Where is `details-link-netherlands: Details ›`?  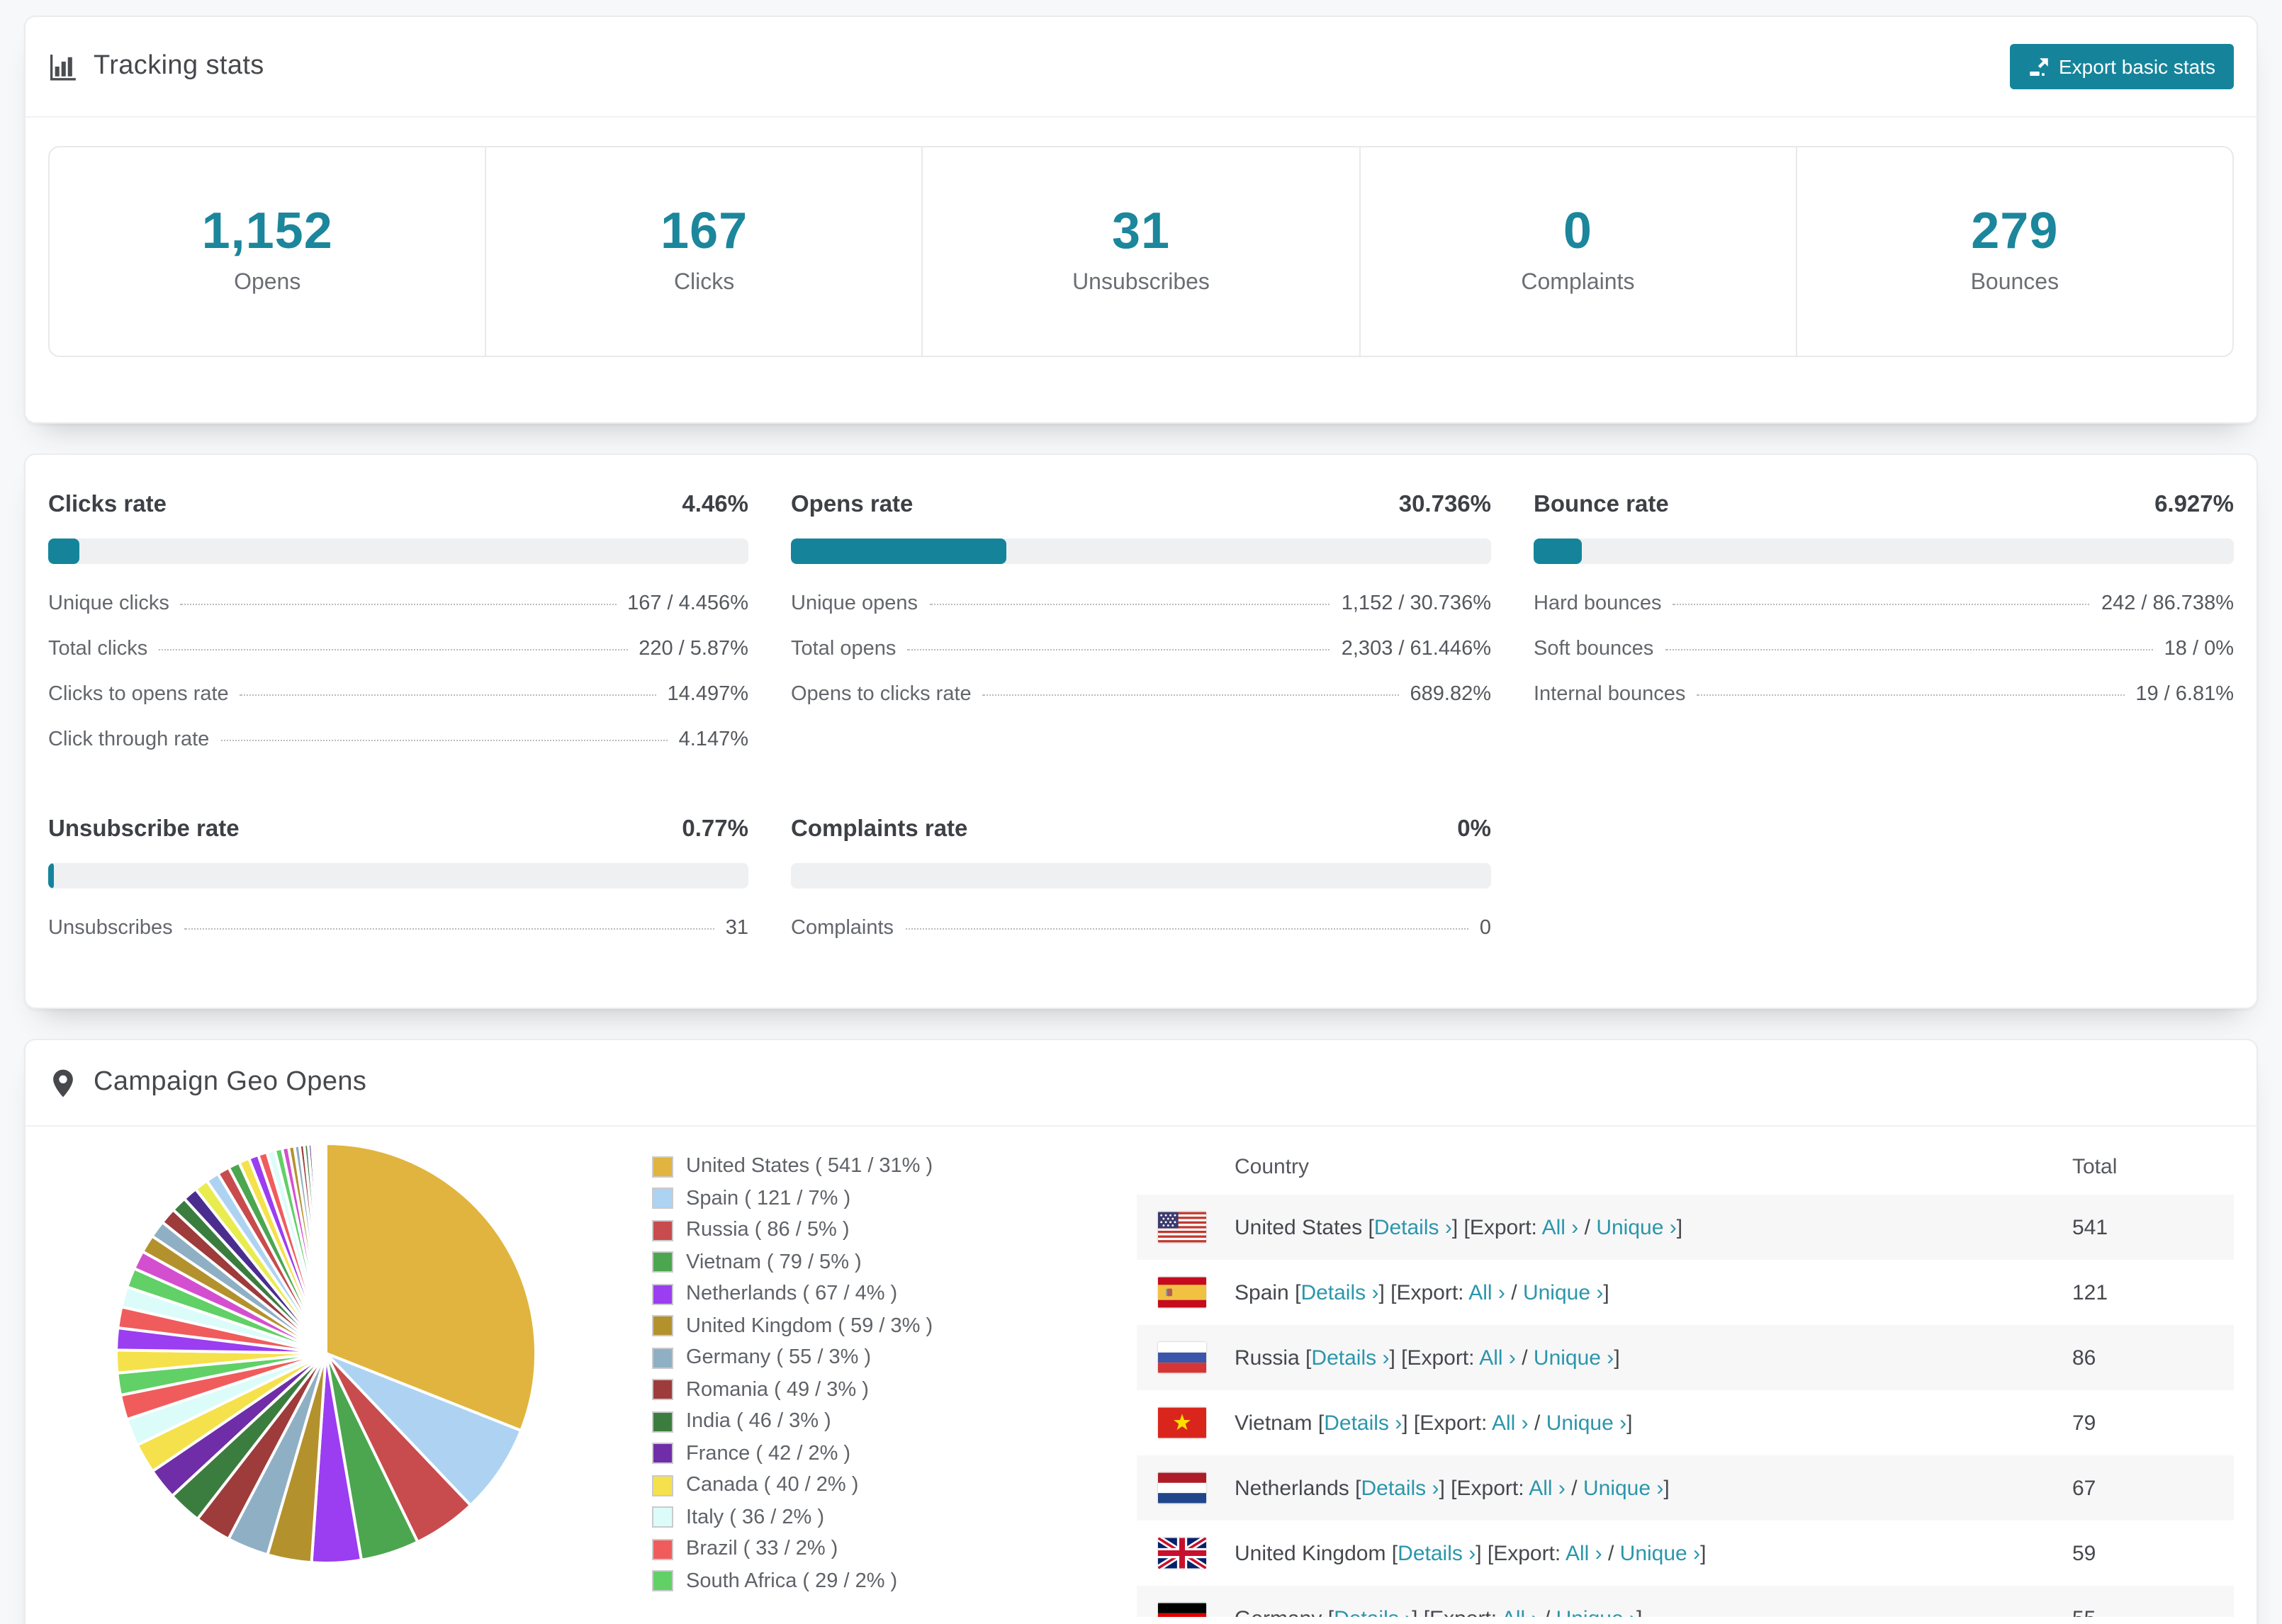 details-link-netherlands: Details › is located at coordinates (1400, 1488).